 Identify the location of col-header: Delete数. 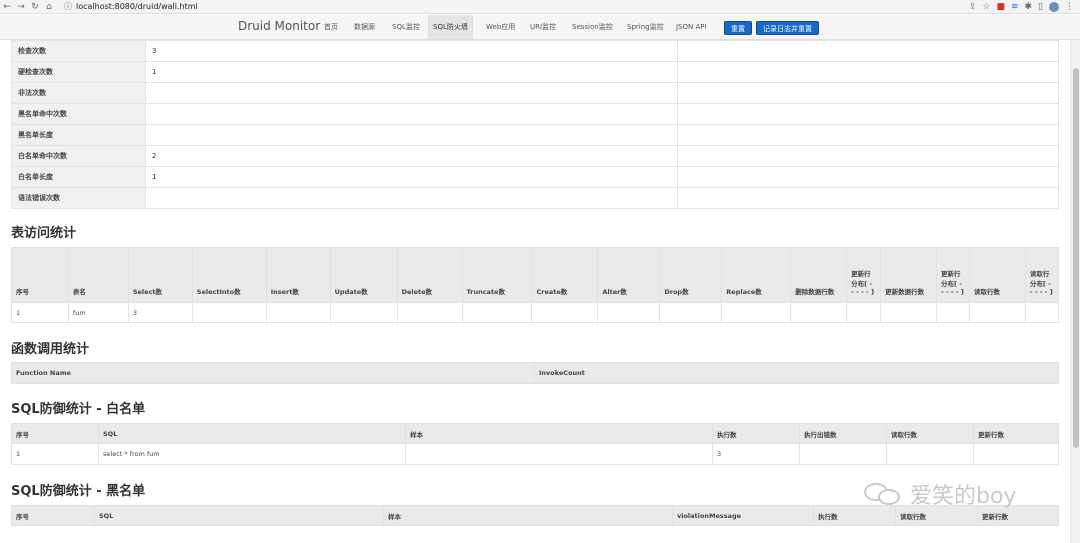
(429, 275).